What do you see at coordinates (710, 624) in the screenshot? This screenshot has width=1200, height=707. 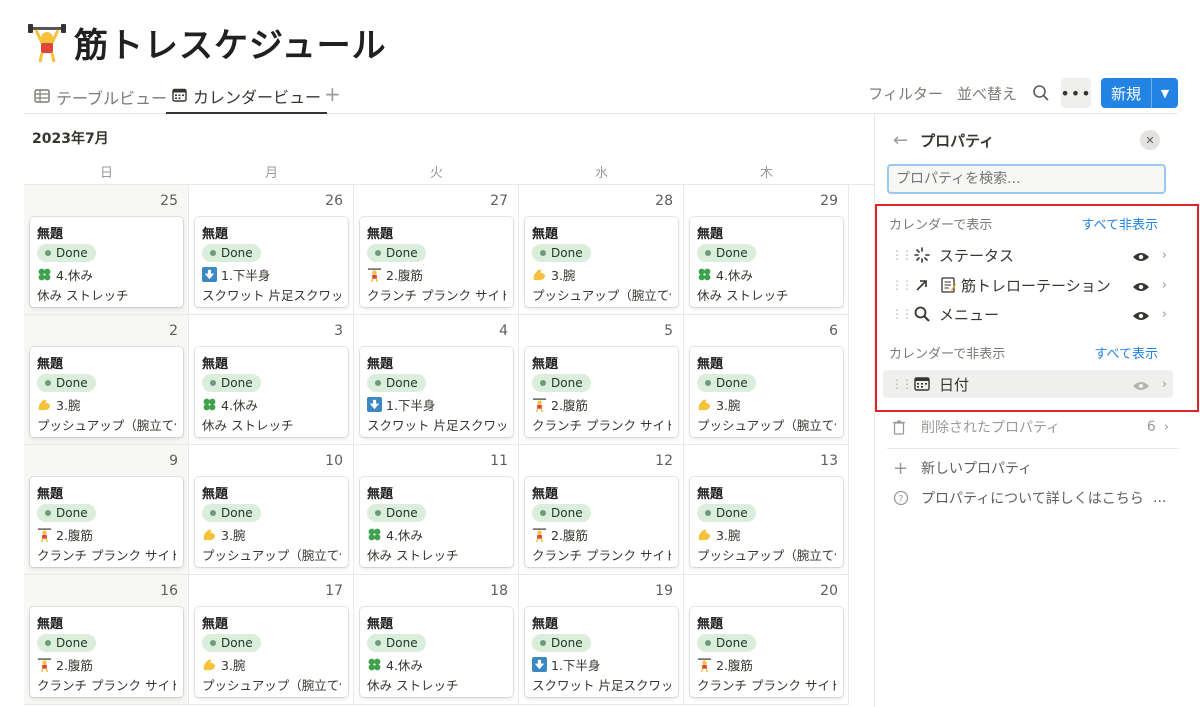 I see `event-title: 無題` at bounding box center [710, 624].